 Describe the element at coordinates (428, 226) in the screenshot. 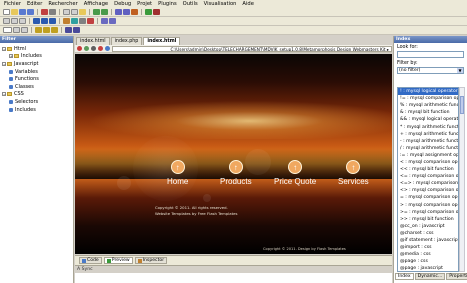

I see `index-item: @cc_on : javascript` at that location.